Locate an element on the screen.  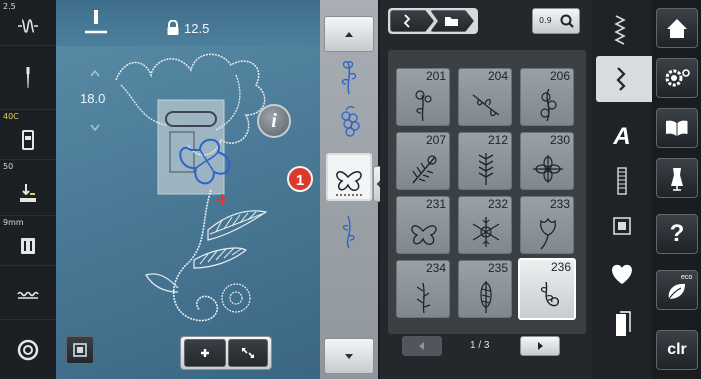
strip-stitch-3-selected is located at coordinates (349, 177).